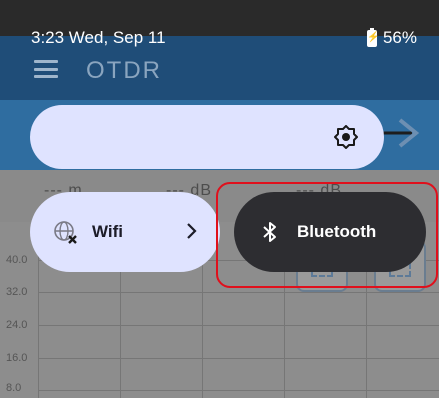  Describe the element at coordinates (14, 388) in the screenshot. I see `y-tick: 8.0` at that location.